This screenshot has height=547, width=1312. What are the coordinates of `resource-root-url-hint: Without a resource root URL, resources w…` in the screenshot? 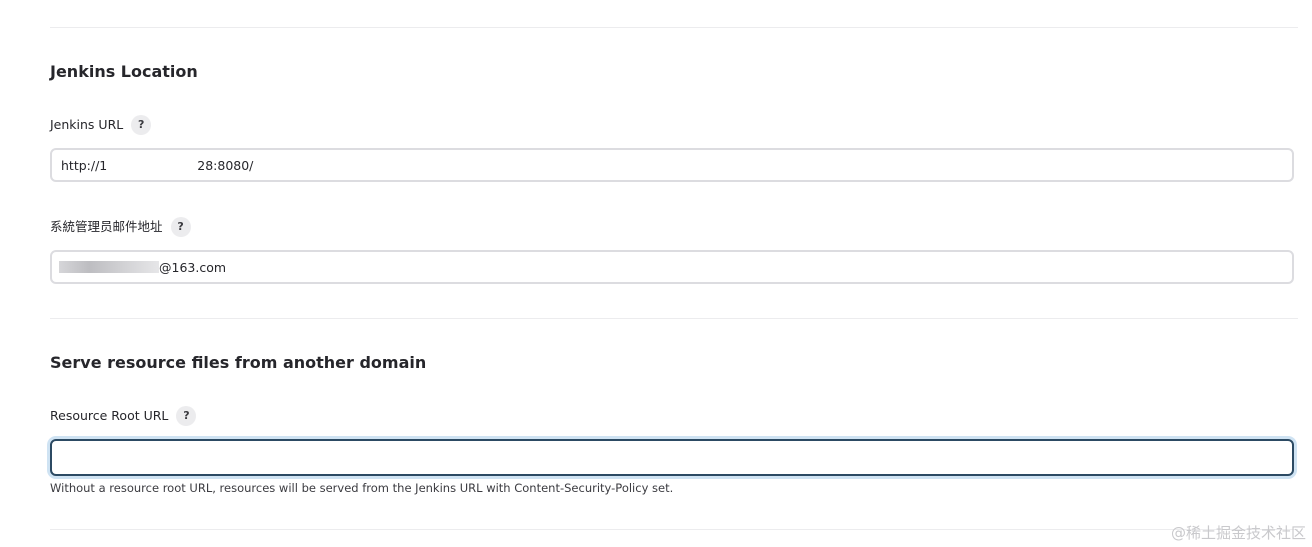 It's located at (362, 488).